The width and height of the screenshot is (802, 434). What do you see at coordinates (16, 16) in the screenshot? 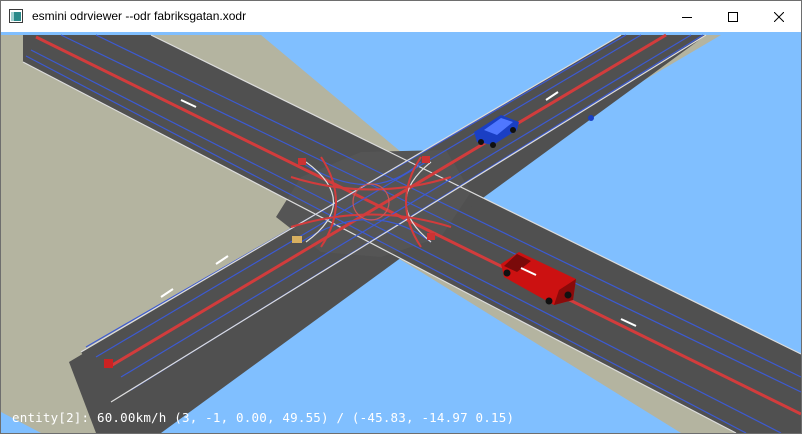
I see `app-icon` at bounding box center [16, 16].